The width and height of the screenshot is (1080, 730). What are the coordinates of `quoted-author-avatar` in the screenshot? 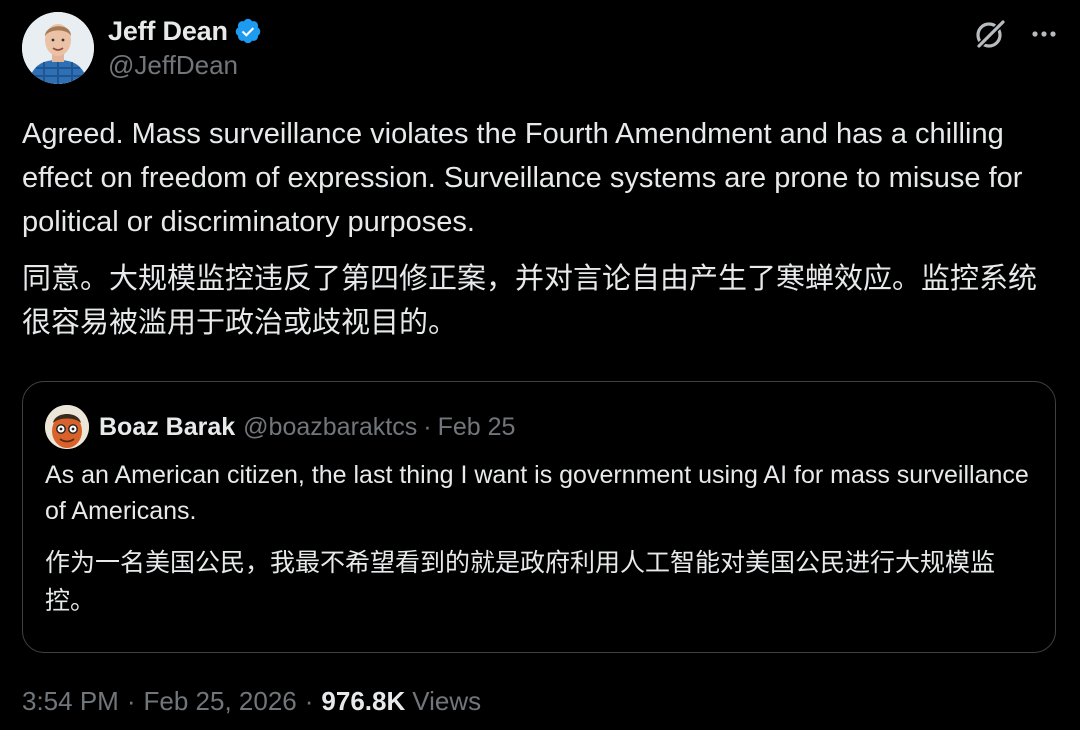 It's located at (67, 427).